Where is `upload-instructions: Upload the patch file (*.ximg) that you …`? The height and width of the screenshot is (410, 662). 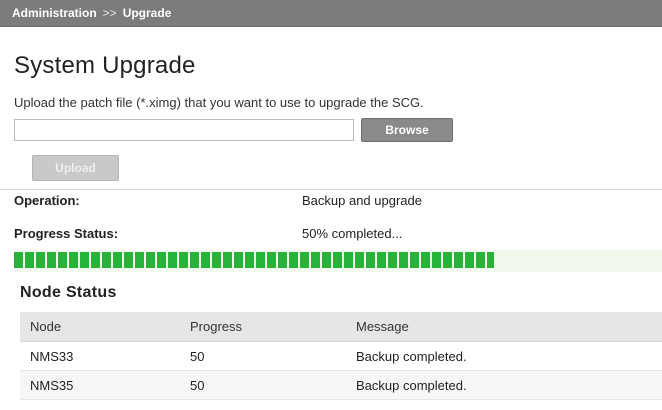
upload-instructions: Upload the patch file (*.ximg) that you … is located at coordinates (219, 102).